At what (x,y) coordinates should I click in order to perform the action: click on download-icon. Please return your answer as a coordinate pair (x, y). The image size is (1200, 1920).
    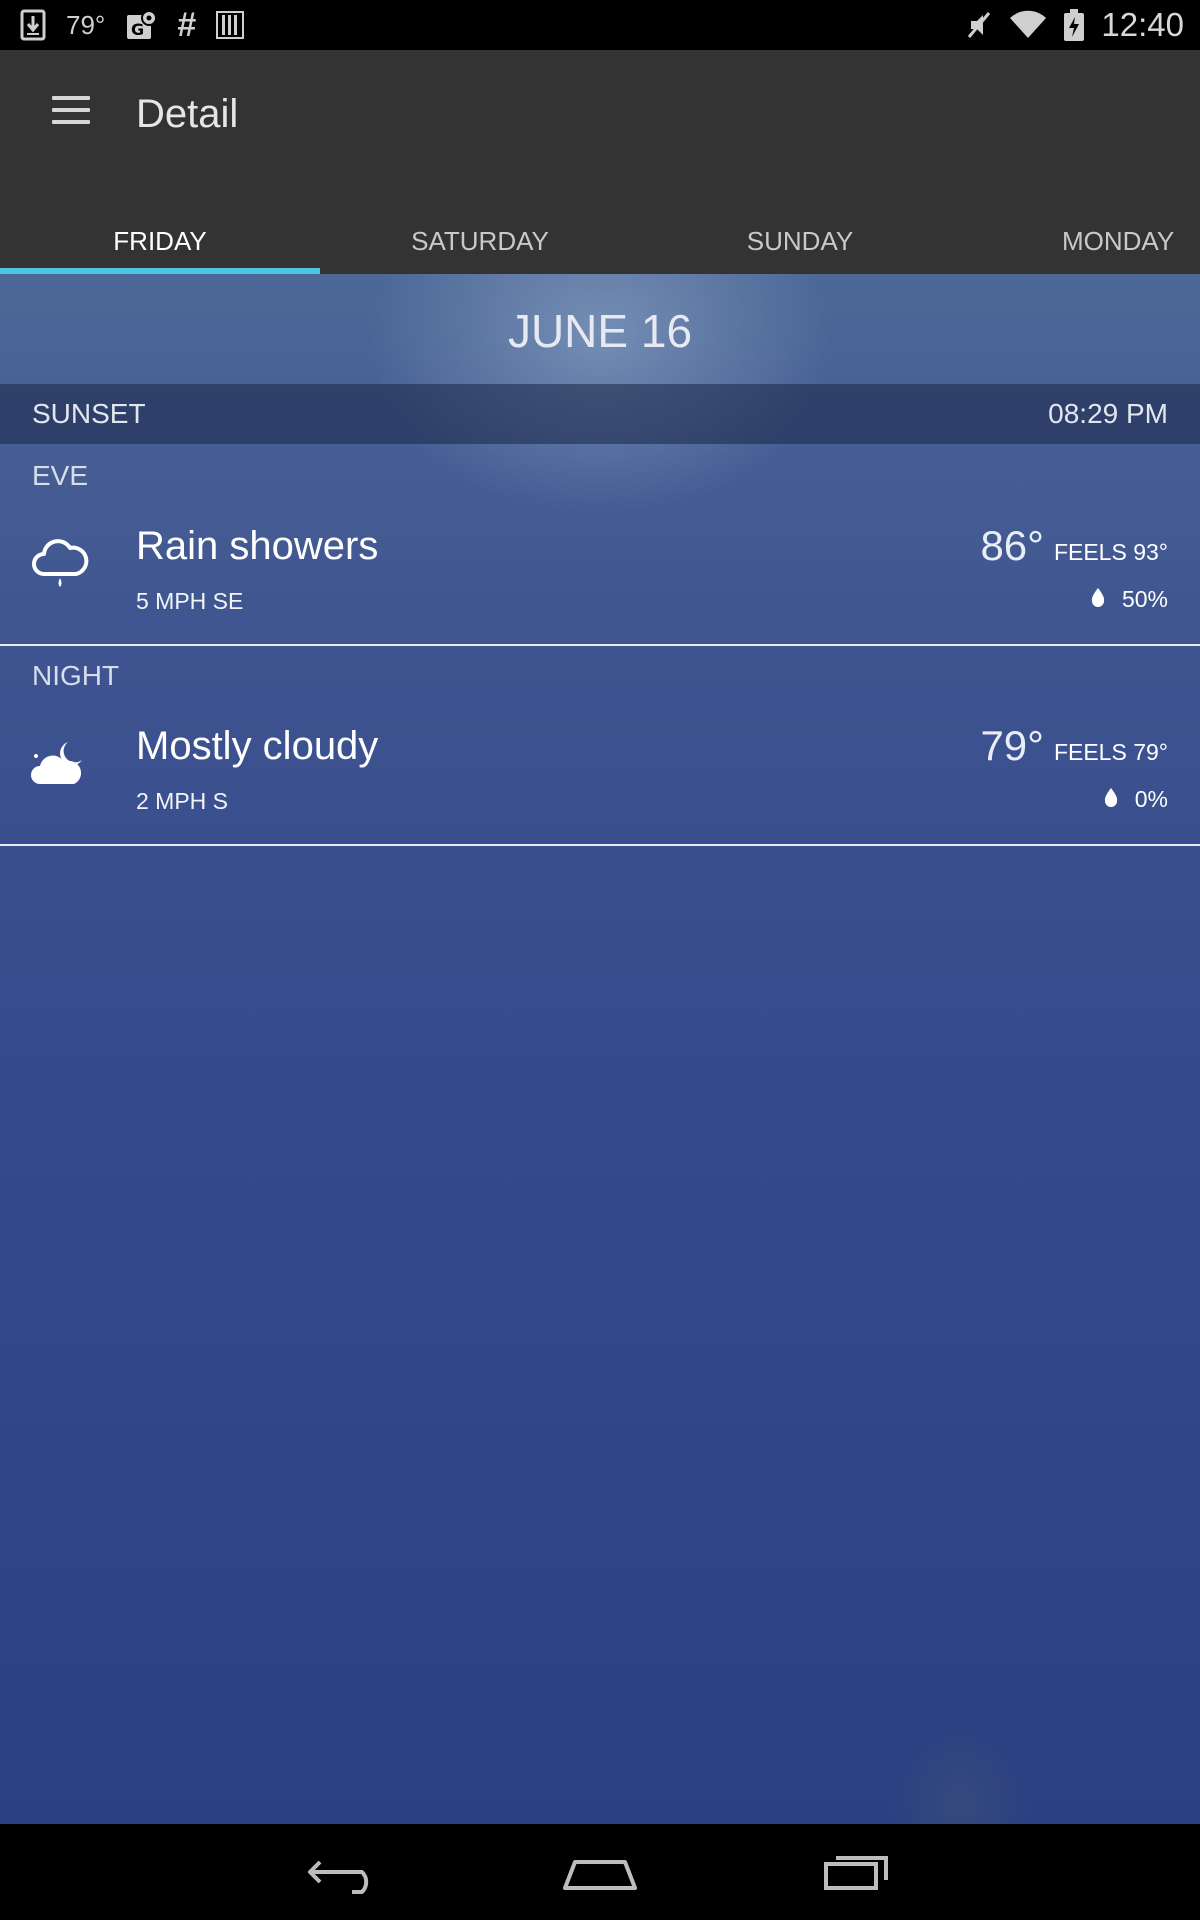
    Looking at the image, I should click on (33, 25).